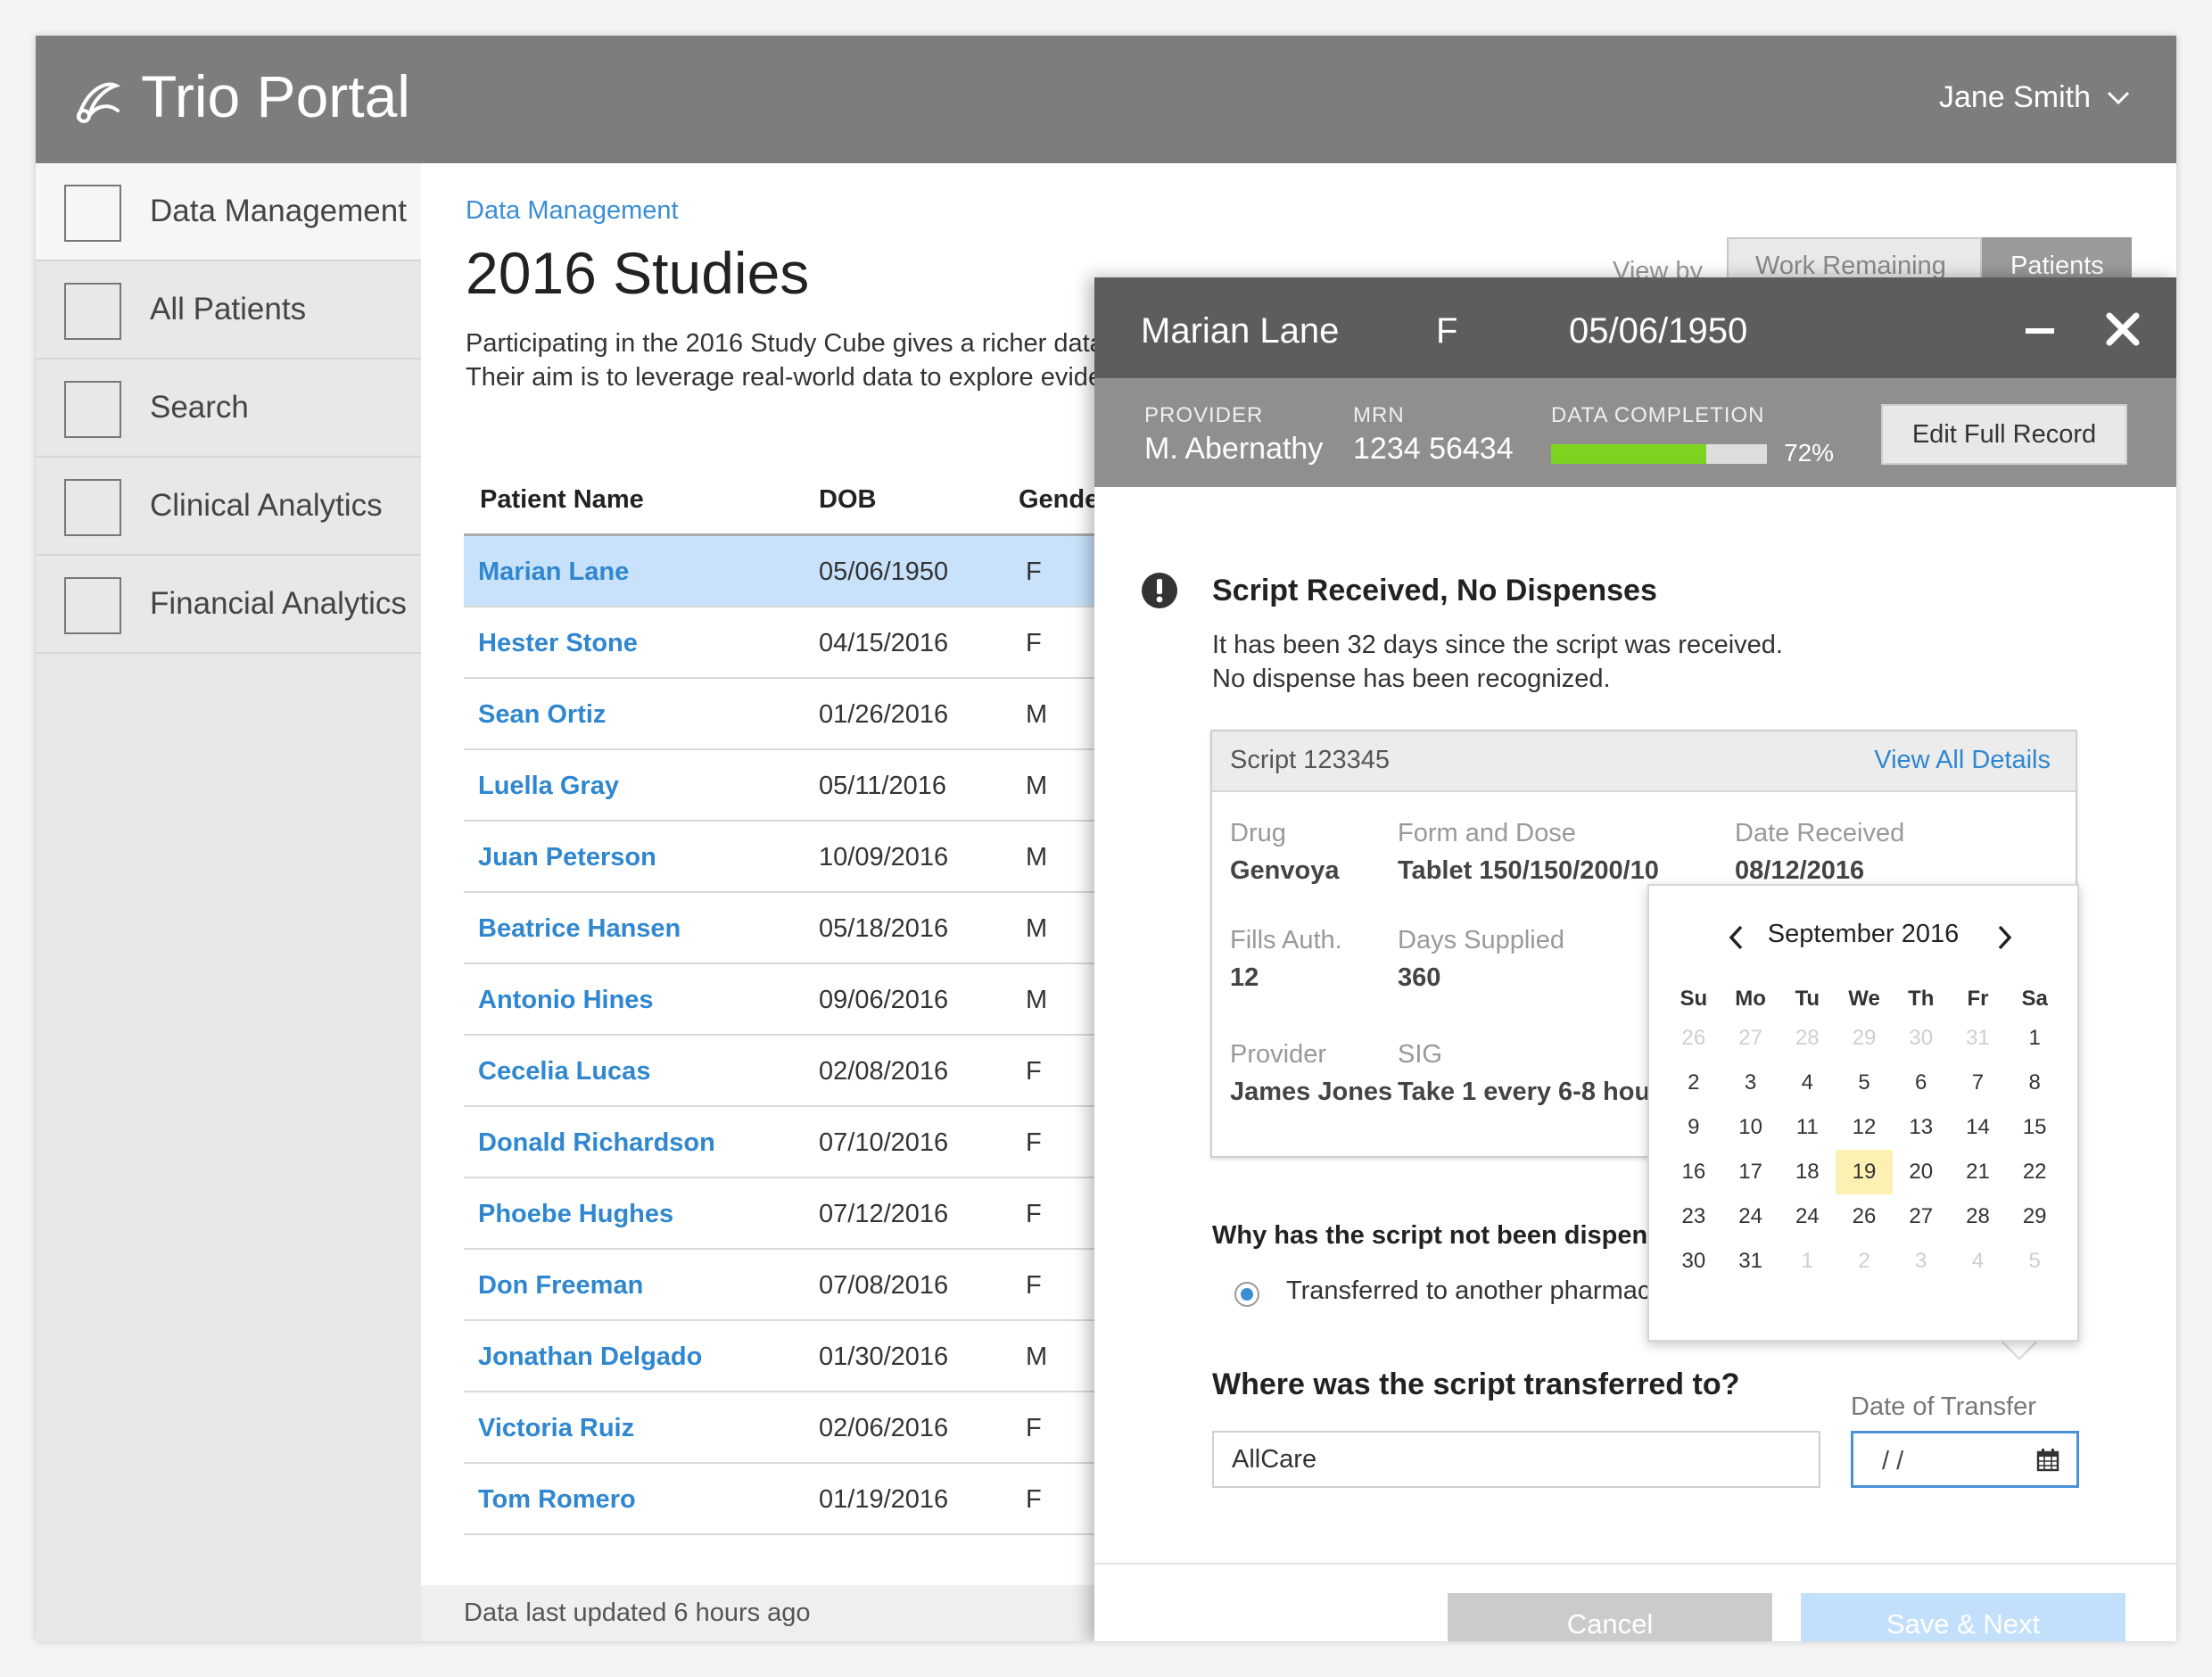  I want to click on table-row: Sean Ortiz 01/26/2016 M, so click(803, 714).